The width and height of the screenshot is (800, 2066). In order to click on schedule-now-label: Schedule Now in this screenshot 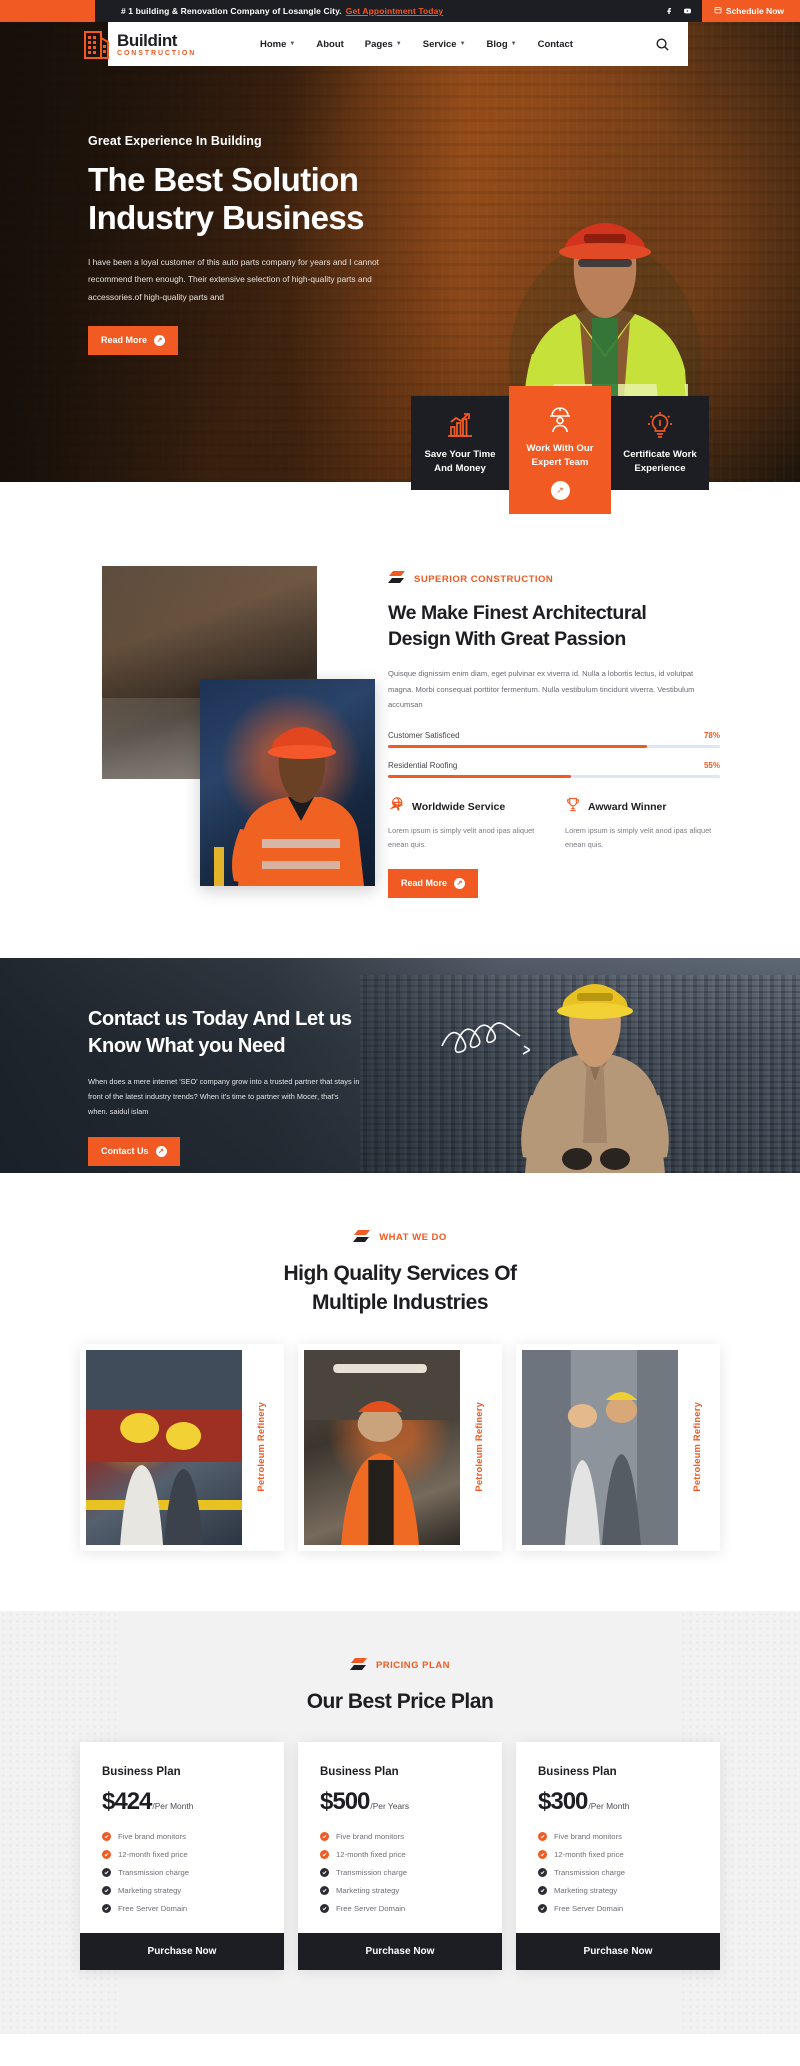, I will do `click(754, 11)`.